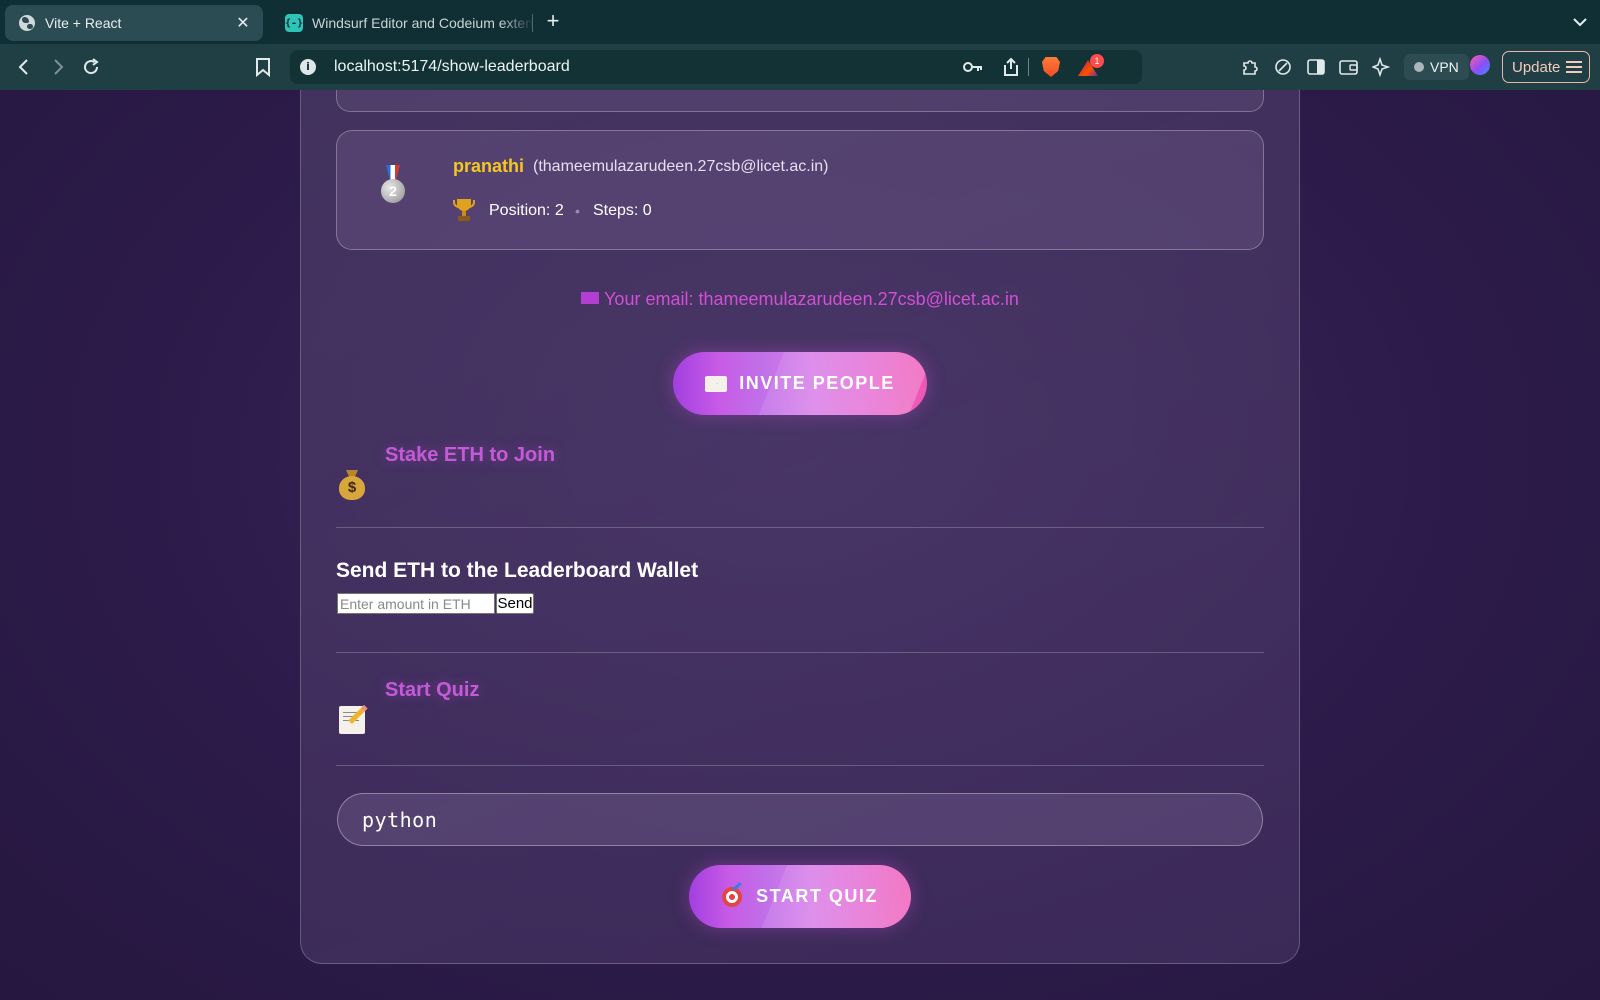 This screenshot has height=1000, width=1600. I want to click on start-quiz-label: START QUIZ, so click(817, 896).